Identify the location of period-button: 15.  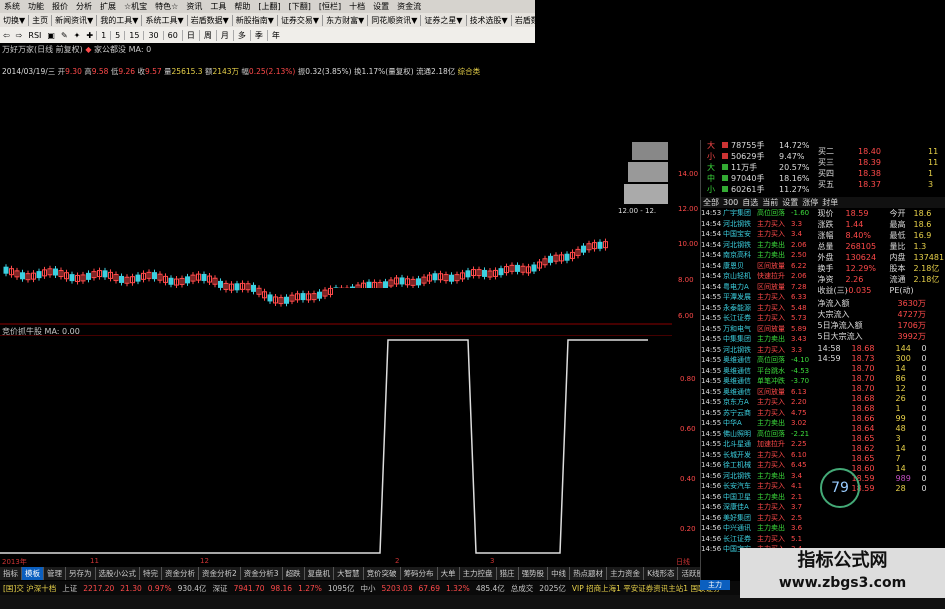
(133, 35).